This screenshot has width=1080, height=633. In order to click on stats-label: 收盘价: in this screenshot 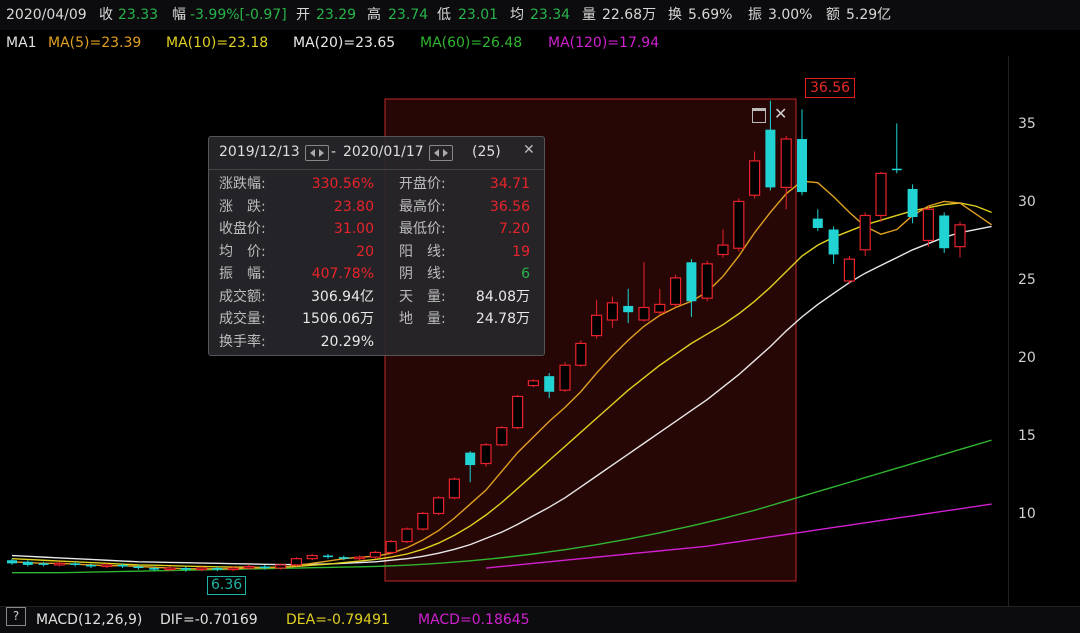, I will do `click(242, 229)`.